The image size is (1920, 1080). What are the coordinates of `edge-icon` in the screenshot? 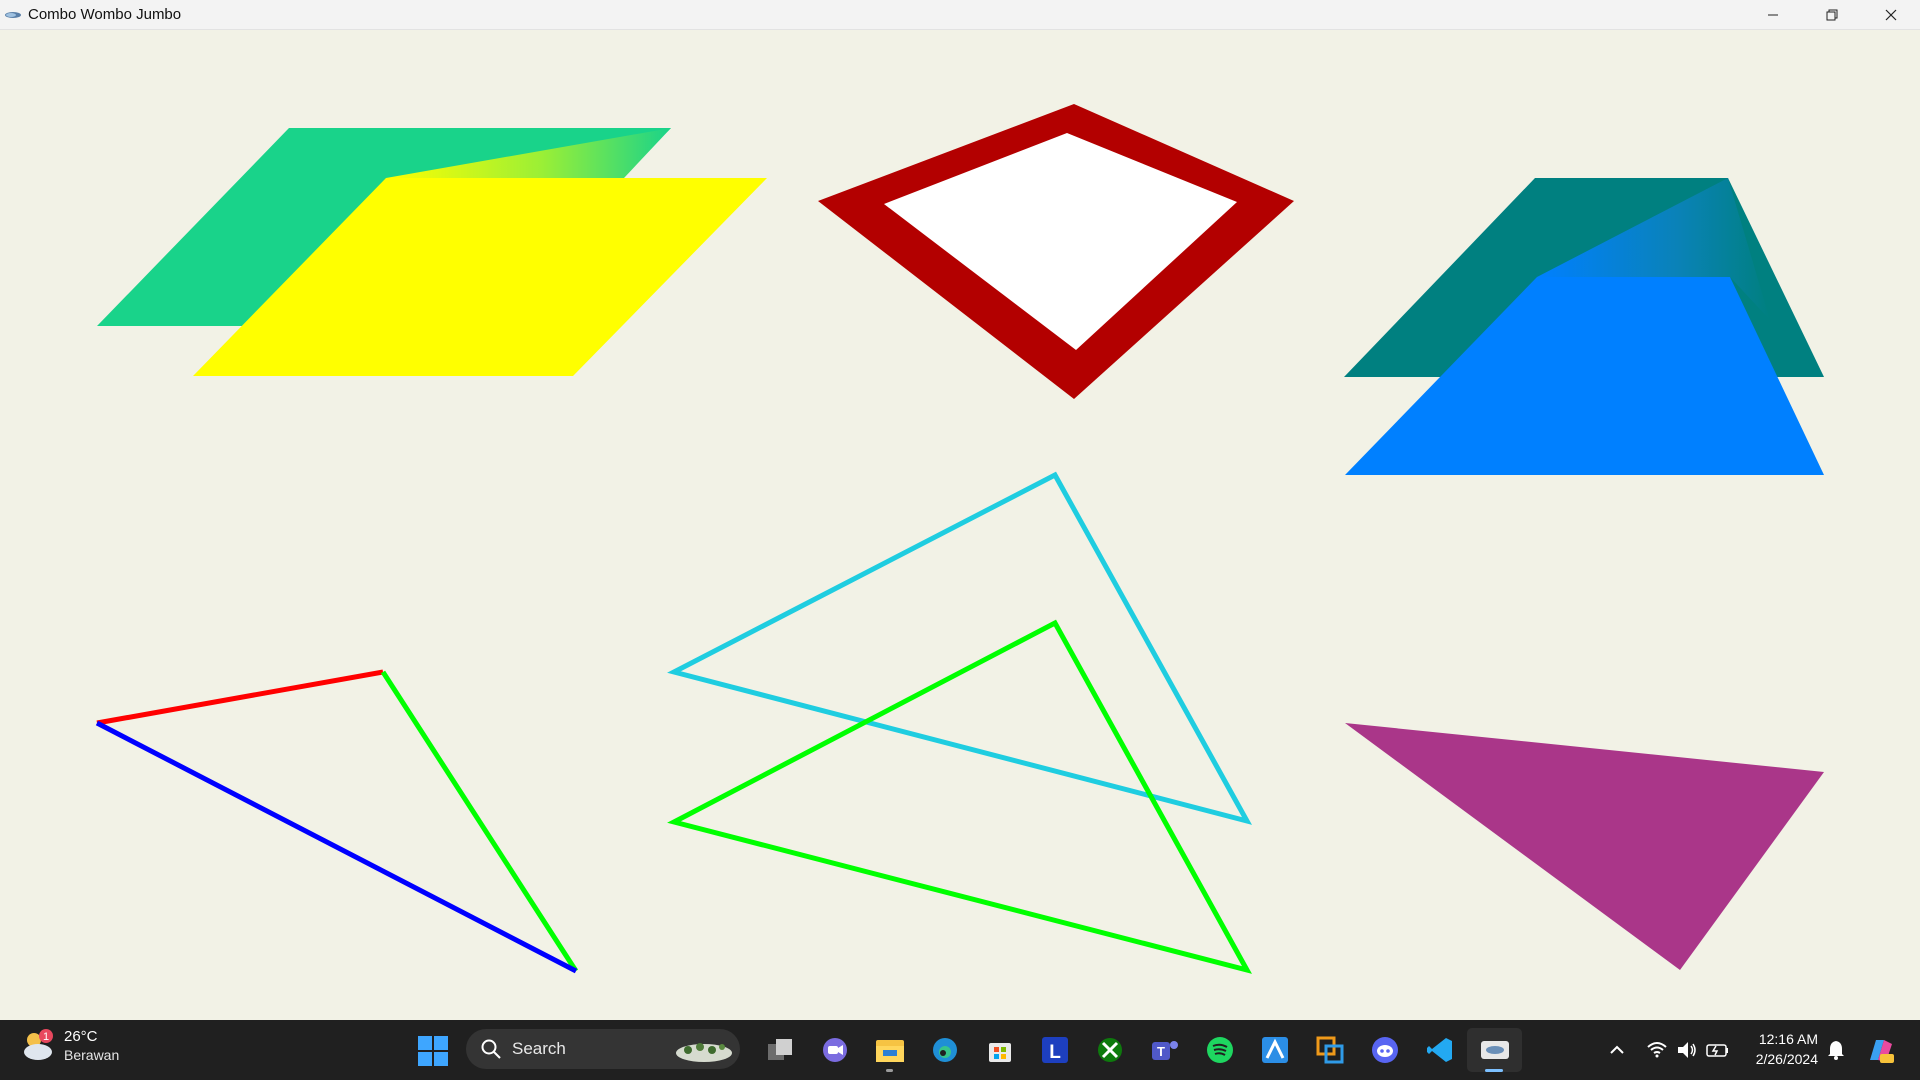 It's located at (944, 1050).